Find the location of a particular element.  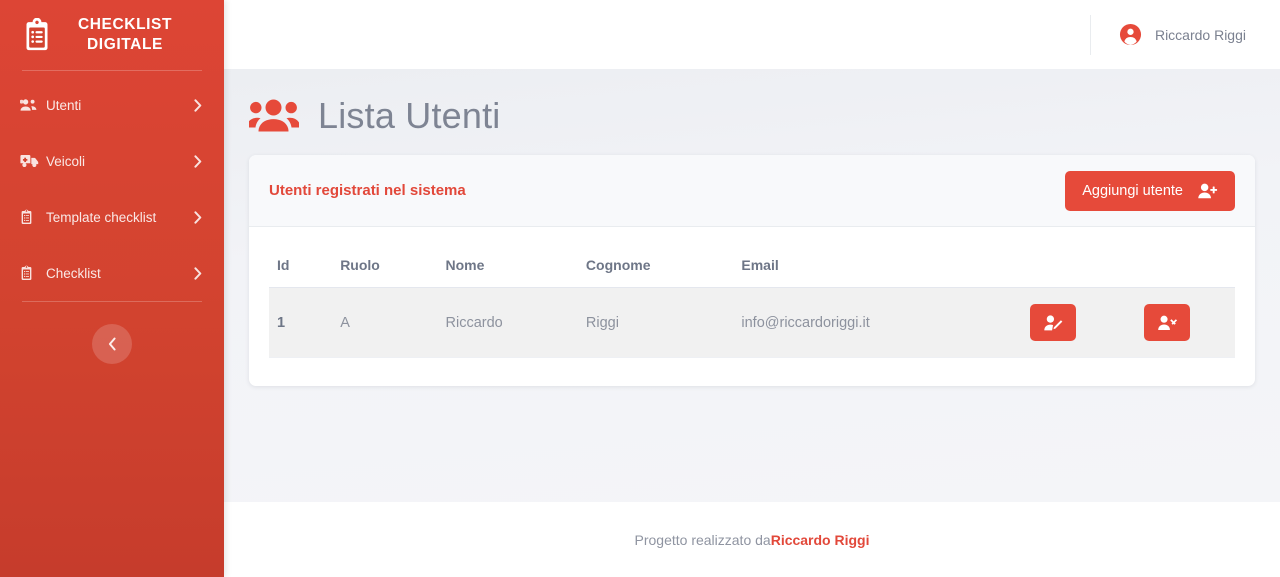

page-header: Lista Utenti is located at coordinates (752, 125).